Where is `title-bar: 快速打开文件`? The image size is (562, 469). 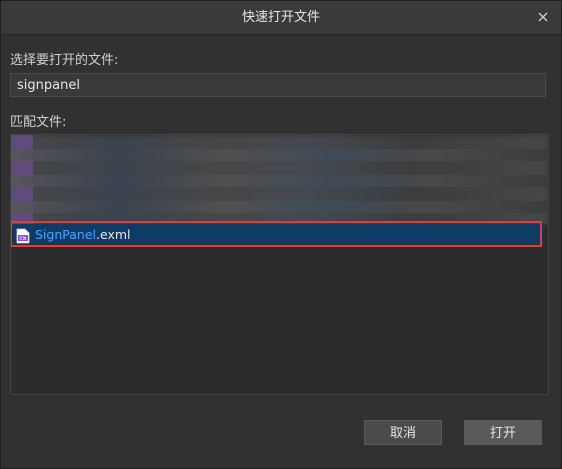 title-bar: 快速打开文件 is located at coordinates (281, 18).